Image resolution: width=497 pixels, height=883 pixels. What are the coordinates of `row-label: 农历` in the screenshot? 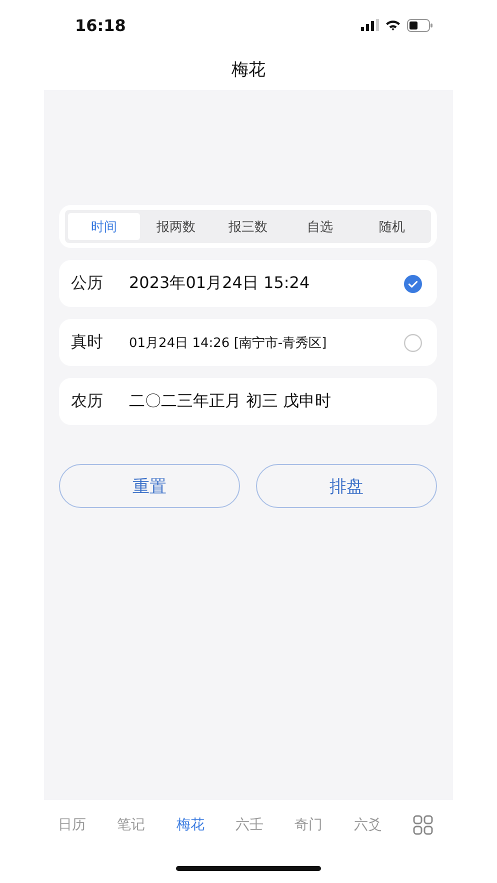 It's located at (87, 401).